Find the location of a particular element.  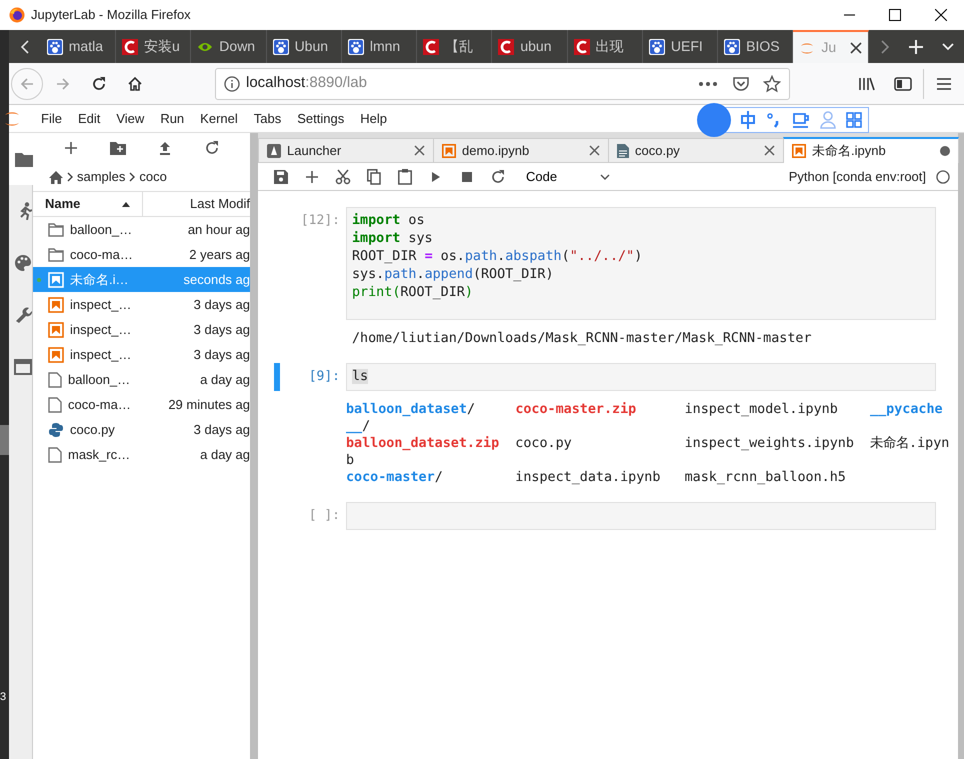

cell-prompt: [9]: is located at coordinates (324, 377).